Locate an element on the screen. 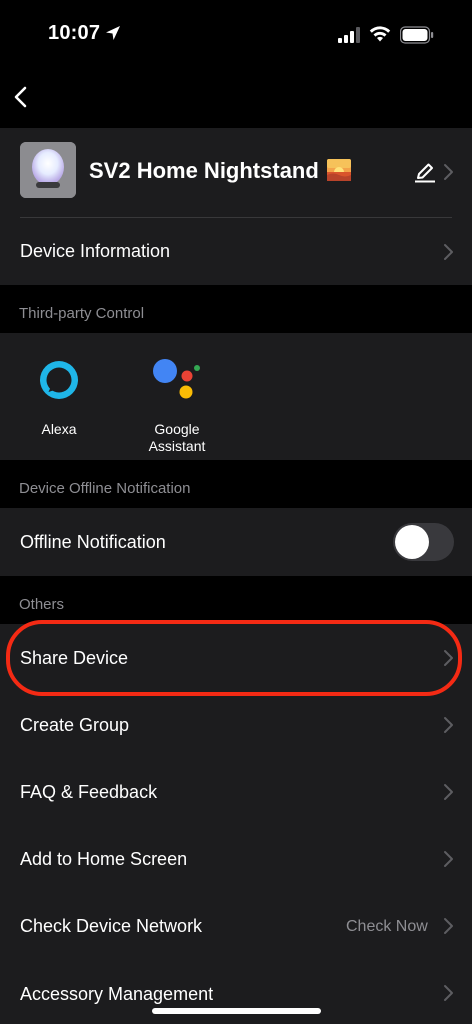  google-assistant-button: Google Assistant is located at coordinates (177, 396).